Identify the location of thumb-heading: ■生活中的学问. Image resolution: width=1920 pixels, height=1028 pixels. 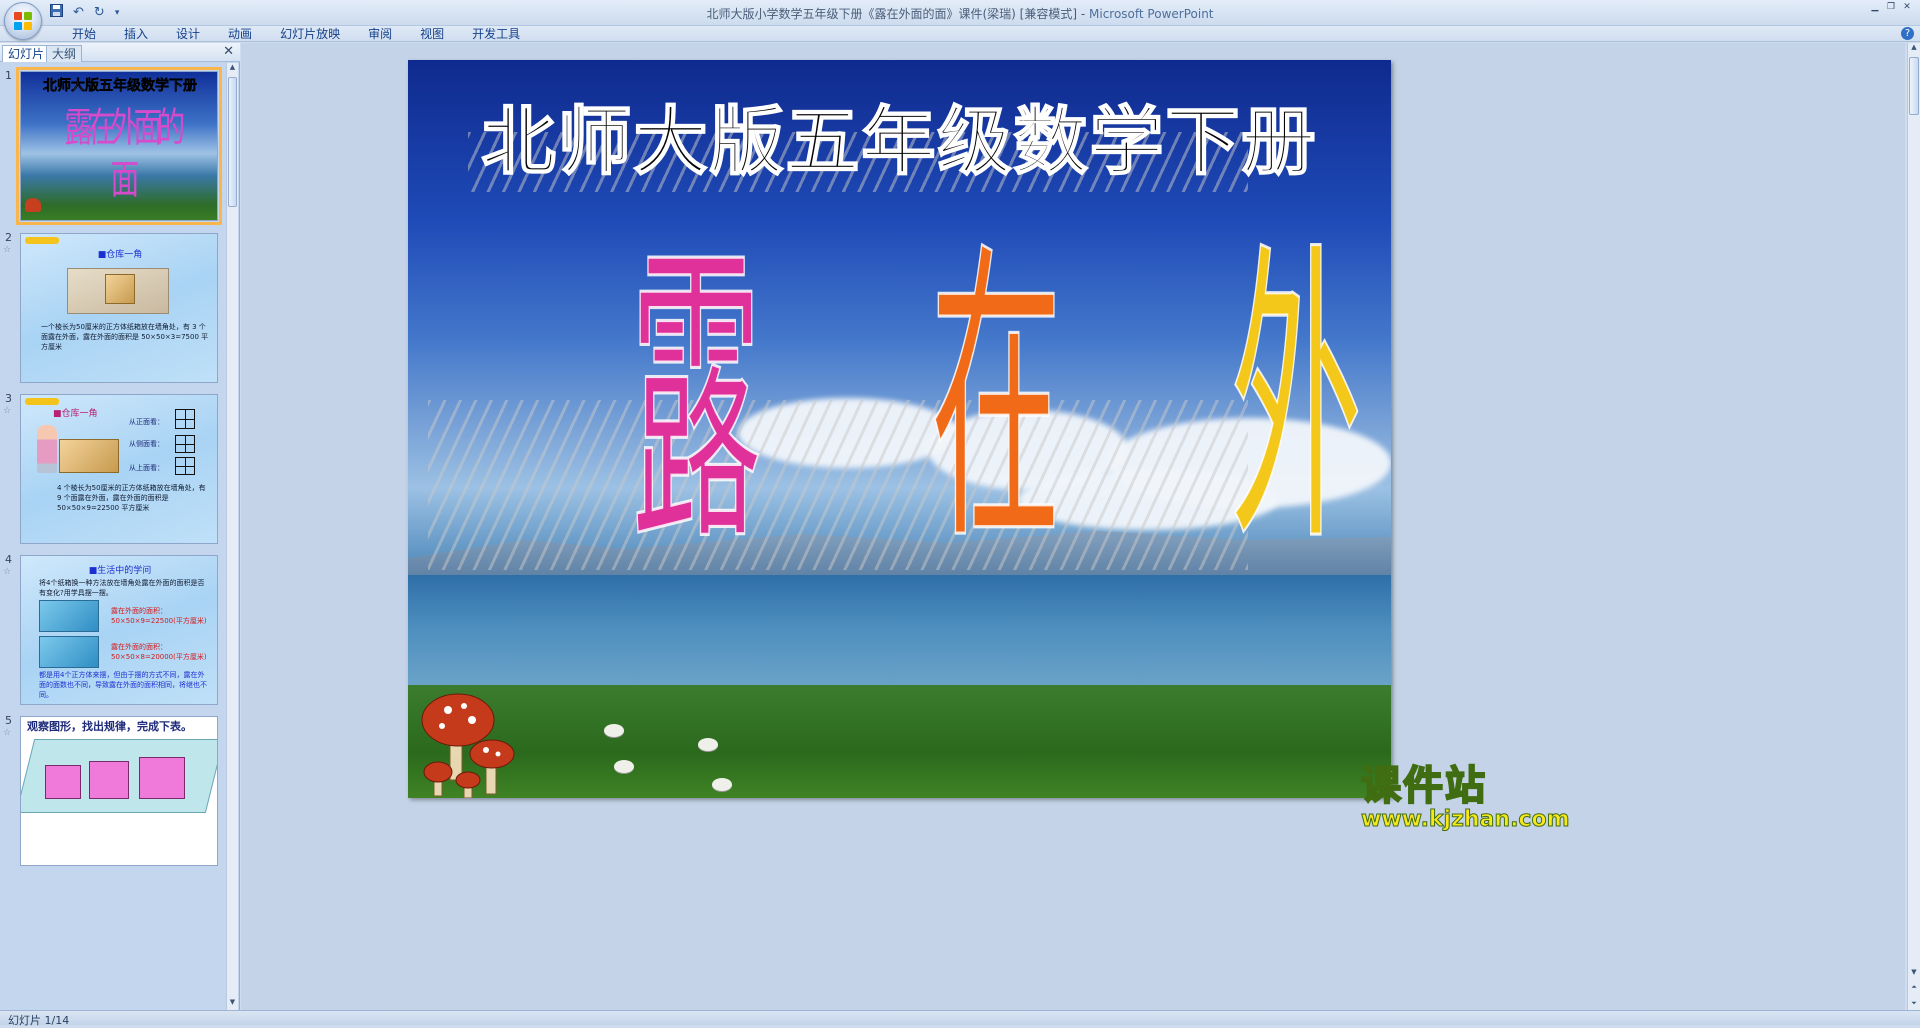
(120, 571).